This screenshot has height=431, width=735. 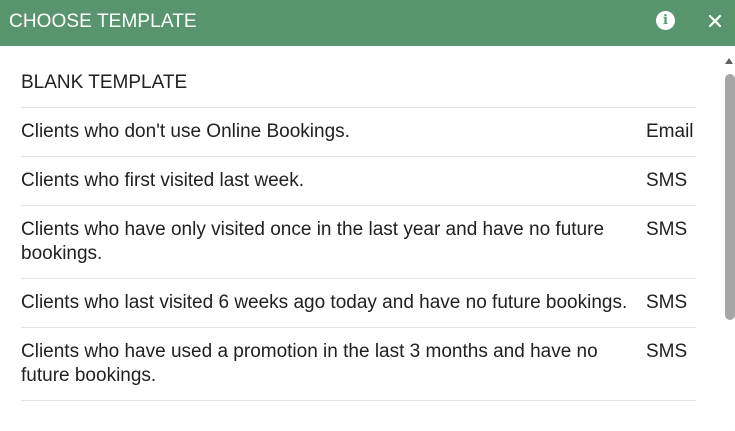 I want to click on template-row-blank: BLANK TEMPLATE, so click(x=358, y=83).